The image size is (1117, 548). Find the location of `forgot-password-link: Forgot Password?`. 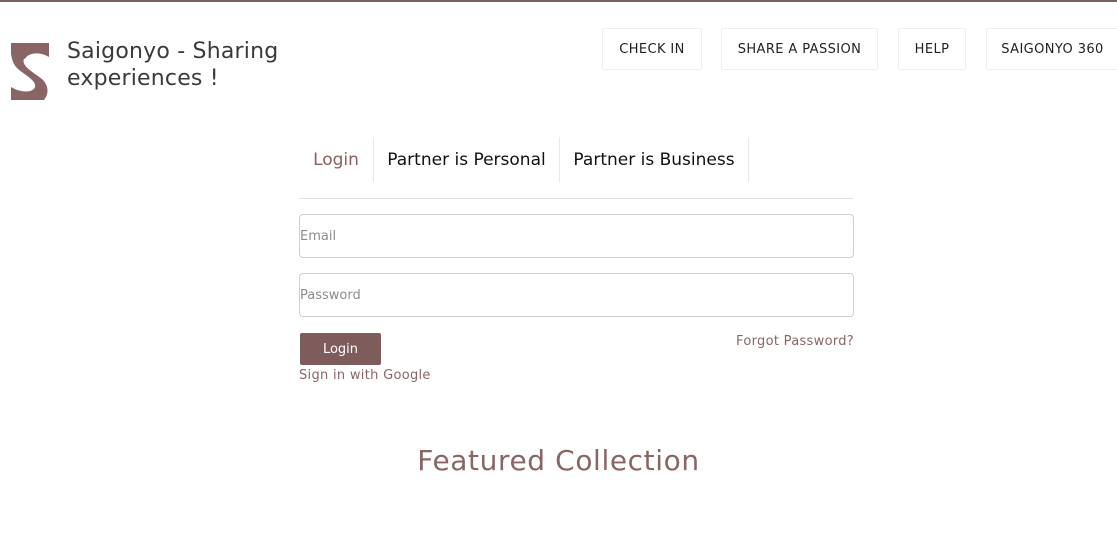

forgot-password-link: Forgot Password? is located at coordinates (787, 341).